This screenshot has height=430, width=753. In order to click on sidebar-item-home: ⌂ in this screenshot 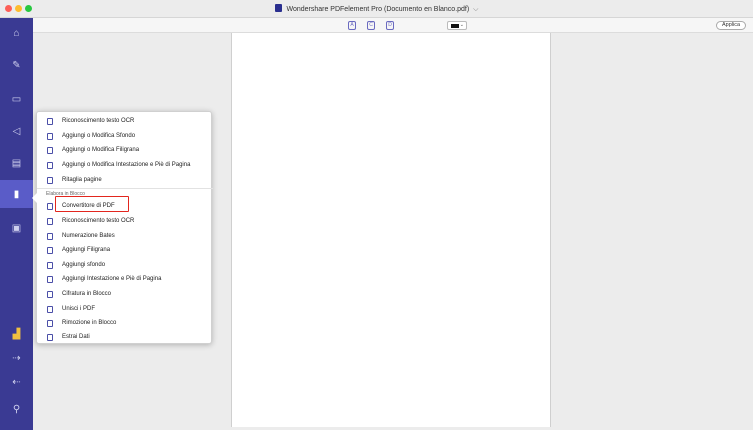, I will do `click(16, 33)`.